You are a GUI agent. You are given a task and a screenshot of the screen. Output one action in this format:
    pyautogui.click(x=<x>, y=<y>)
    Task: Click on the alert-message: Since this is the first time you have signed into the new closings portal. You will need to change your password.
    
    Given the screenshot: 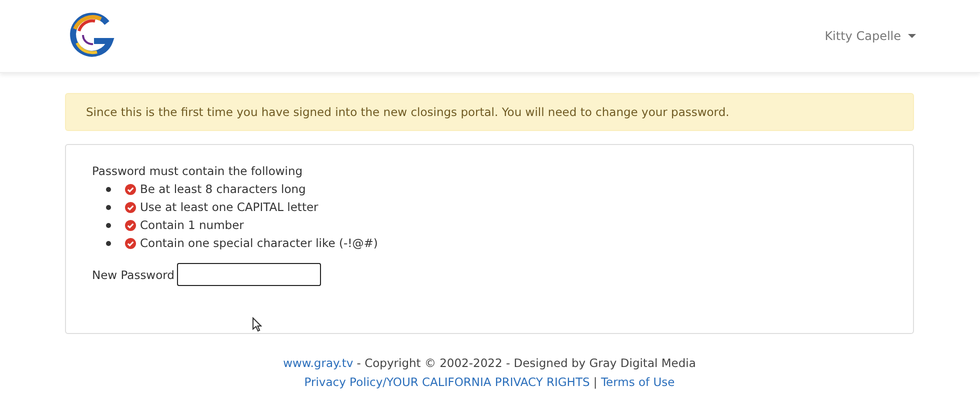 What is the action you would take?
    pyautogui.click(x=489, y=112)
    